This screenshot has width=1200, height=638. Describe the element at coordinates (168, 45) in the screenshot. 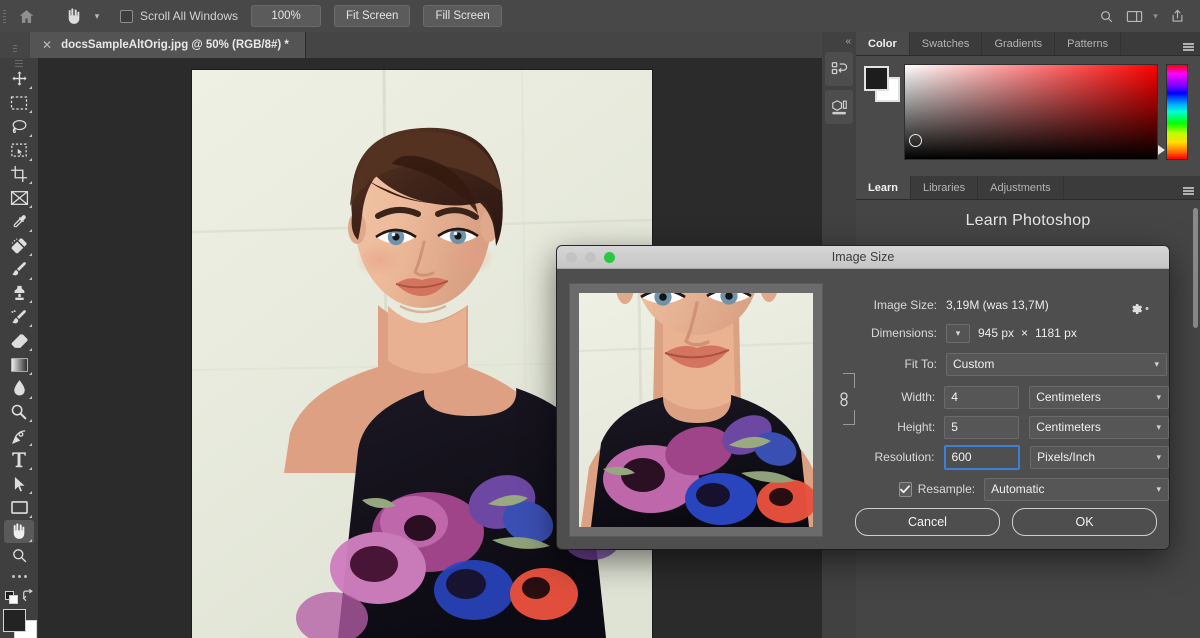

I see `document-tab: ✕ docsSampleAltOrig.jpg @ 50% (RGB/8#) *` at that location.